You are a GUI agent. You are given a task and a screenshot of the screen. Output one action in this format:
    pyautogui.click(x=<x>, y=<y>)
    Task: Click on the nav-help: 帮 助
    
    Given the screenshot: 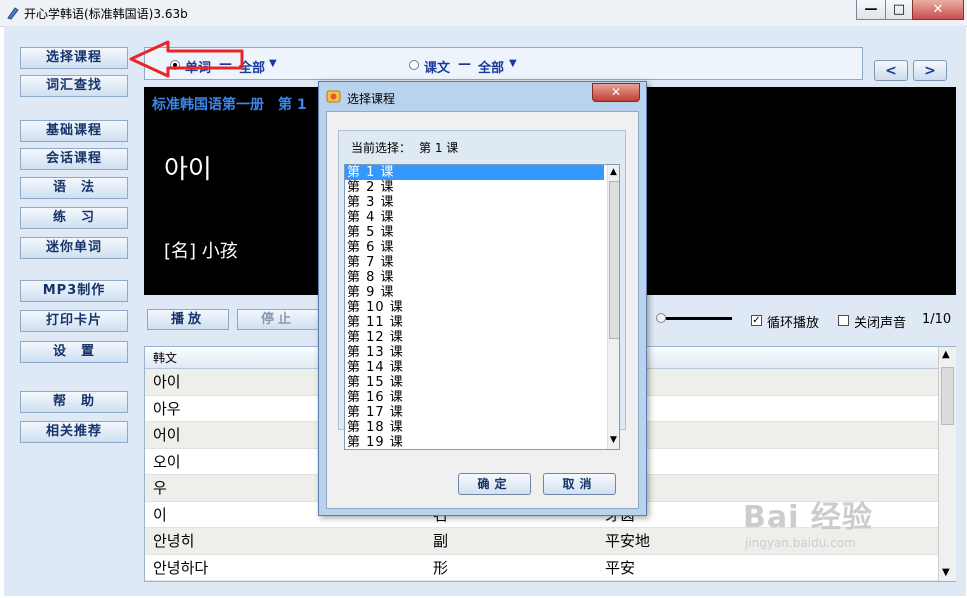 What is the action you would take?
    pyautogui.click(x=74, y=402)
    